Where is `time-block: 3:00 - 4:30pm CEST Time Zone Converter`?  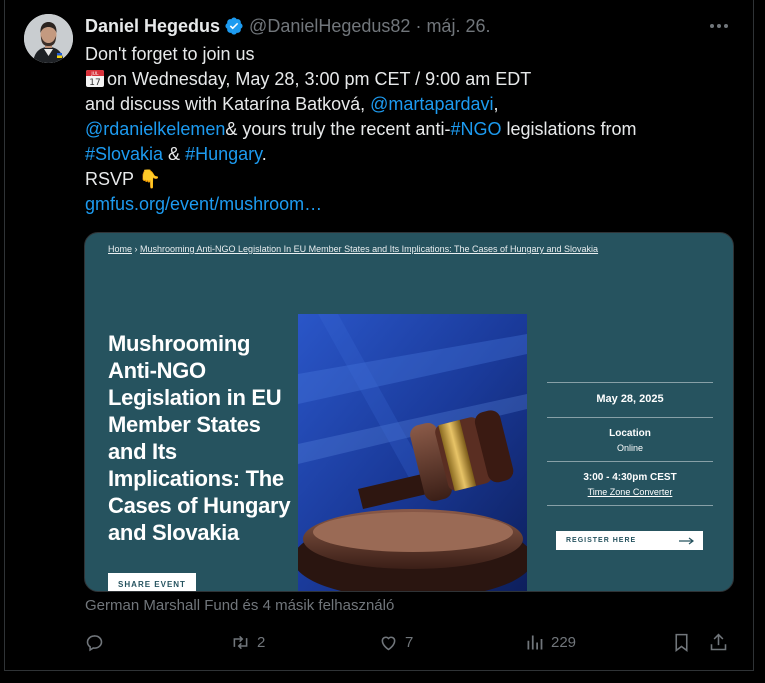
time-block: 3:00 - 4:30pm CEST Time Zone Converter is located at coordinates (630, 483).